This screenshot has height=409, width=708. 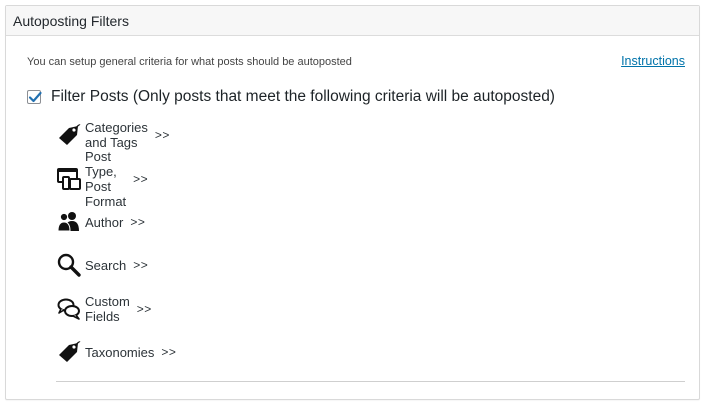 I want to click on taxonomies-item: Taxonomies >>, so click(x=116, y=352).